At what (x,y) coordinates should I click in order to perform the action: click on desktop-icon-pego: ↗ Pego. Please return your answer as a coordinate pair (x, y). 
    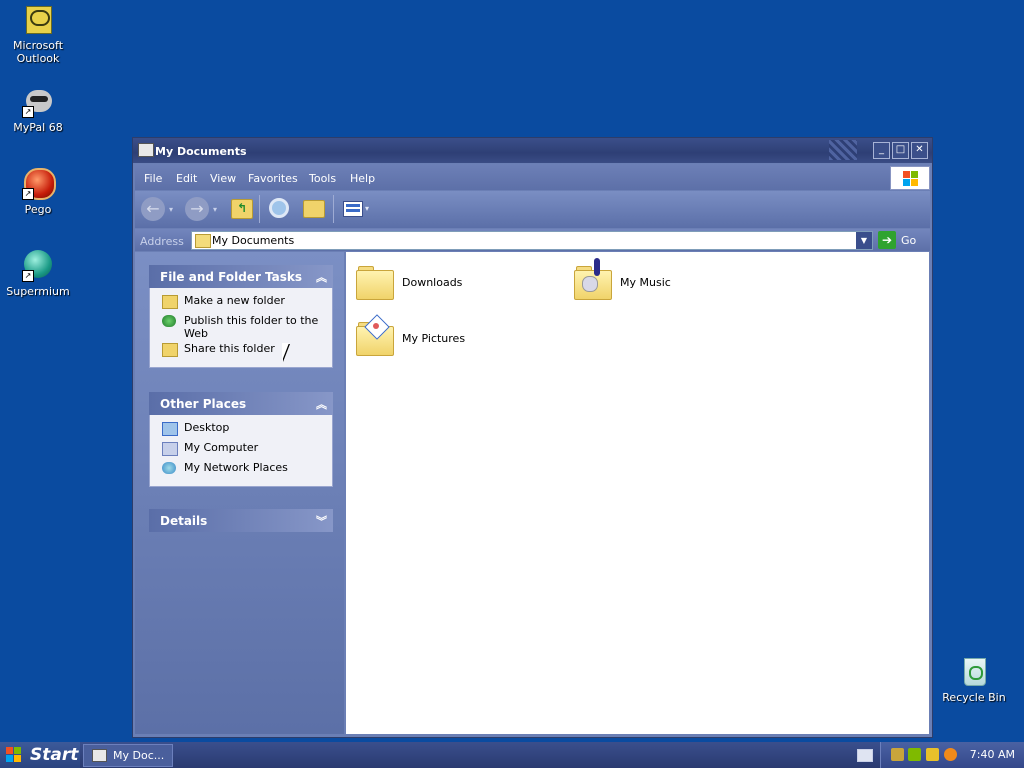
    Looking at the image, I should click on (38, 192).